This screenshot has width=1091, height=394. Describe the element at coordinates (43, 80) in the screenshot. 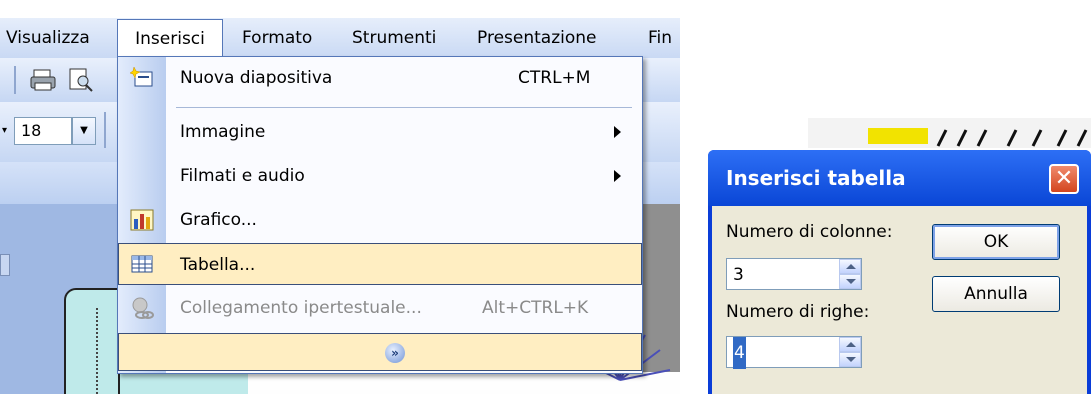

I see `print-icon` at that location.